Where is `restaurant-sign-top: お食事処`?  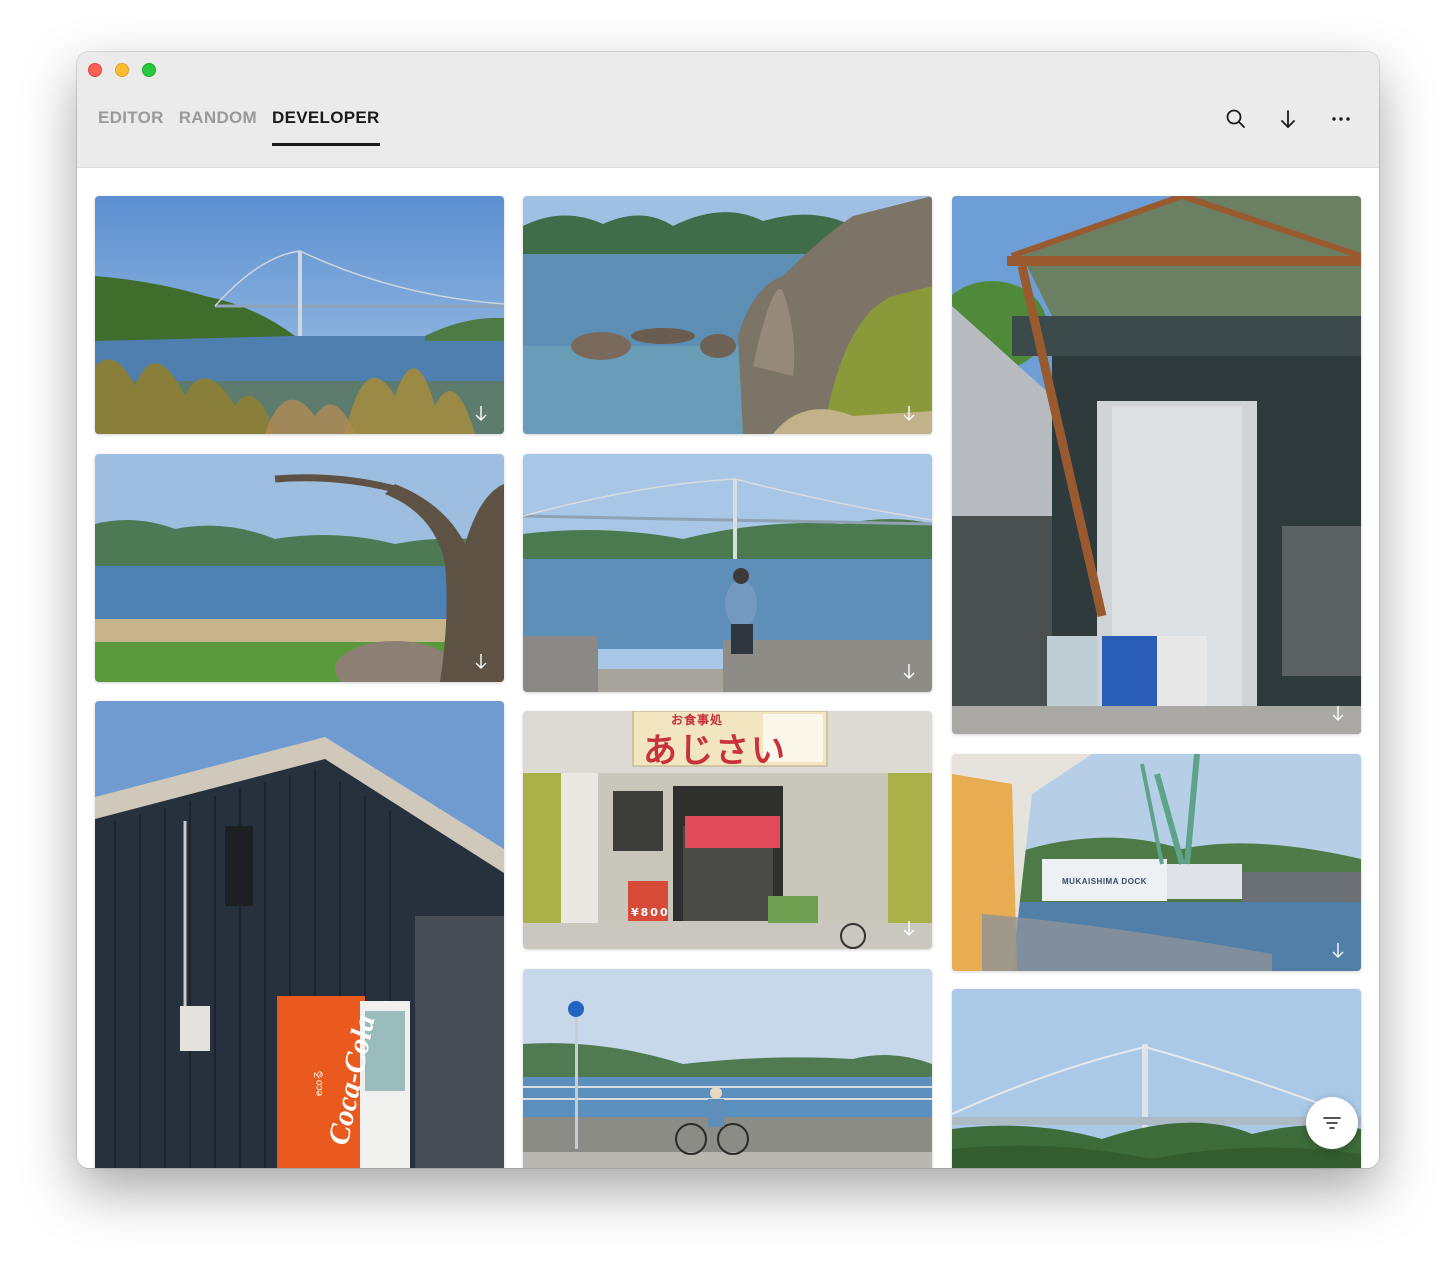
restaurant-sign-top: お食事処 is located at coordinates (697, 720).